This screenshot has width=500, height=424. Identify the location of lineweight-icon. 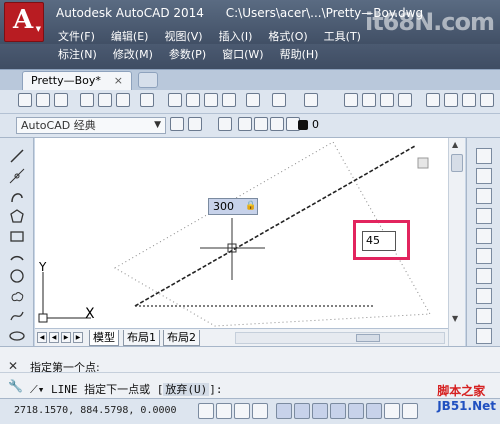
(392, 411).